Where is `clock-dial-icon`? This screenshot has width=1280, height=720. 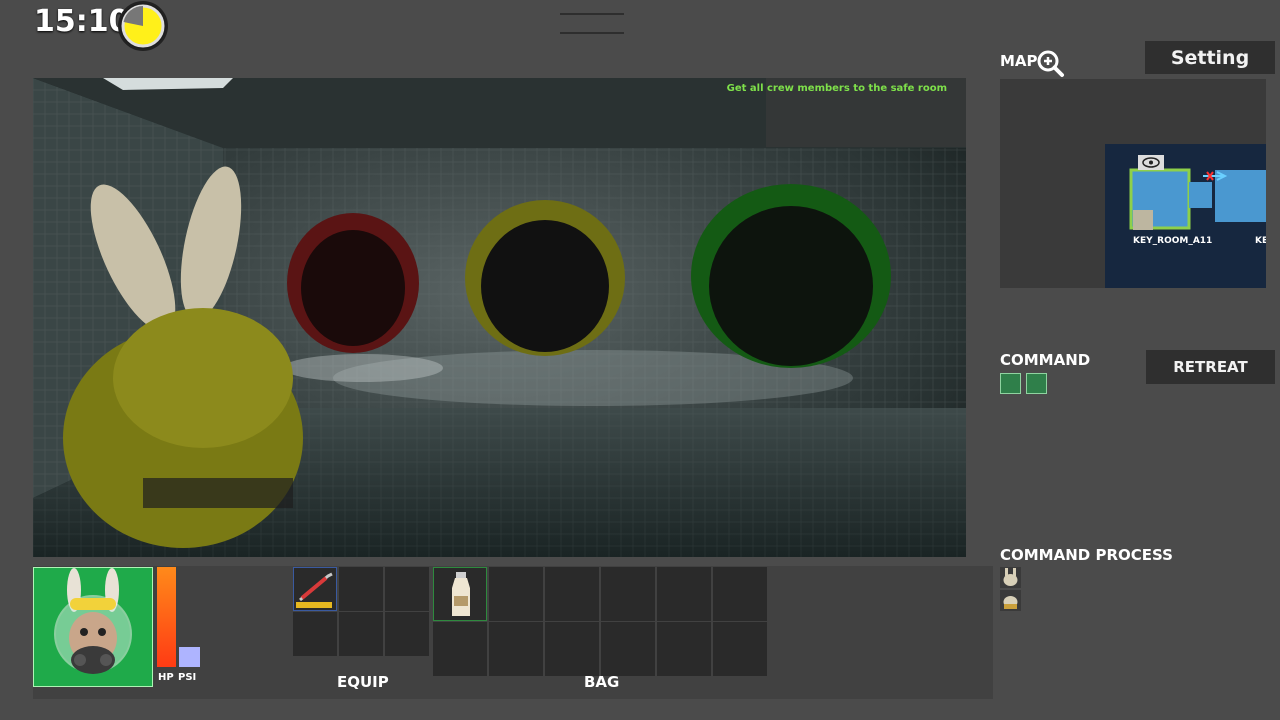
clock-dial-icon is located at coordinates (143, 26).